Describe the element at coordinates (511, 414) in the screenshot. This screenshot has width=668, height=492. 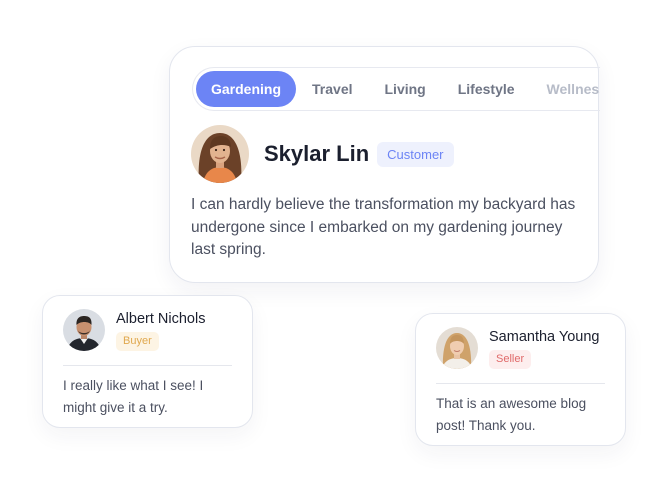
I see `review-quote: That is an awesome blog post! Thank you.` at that location.